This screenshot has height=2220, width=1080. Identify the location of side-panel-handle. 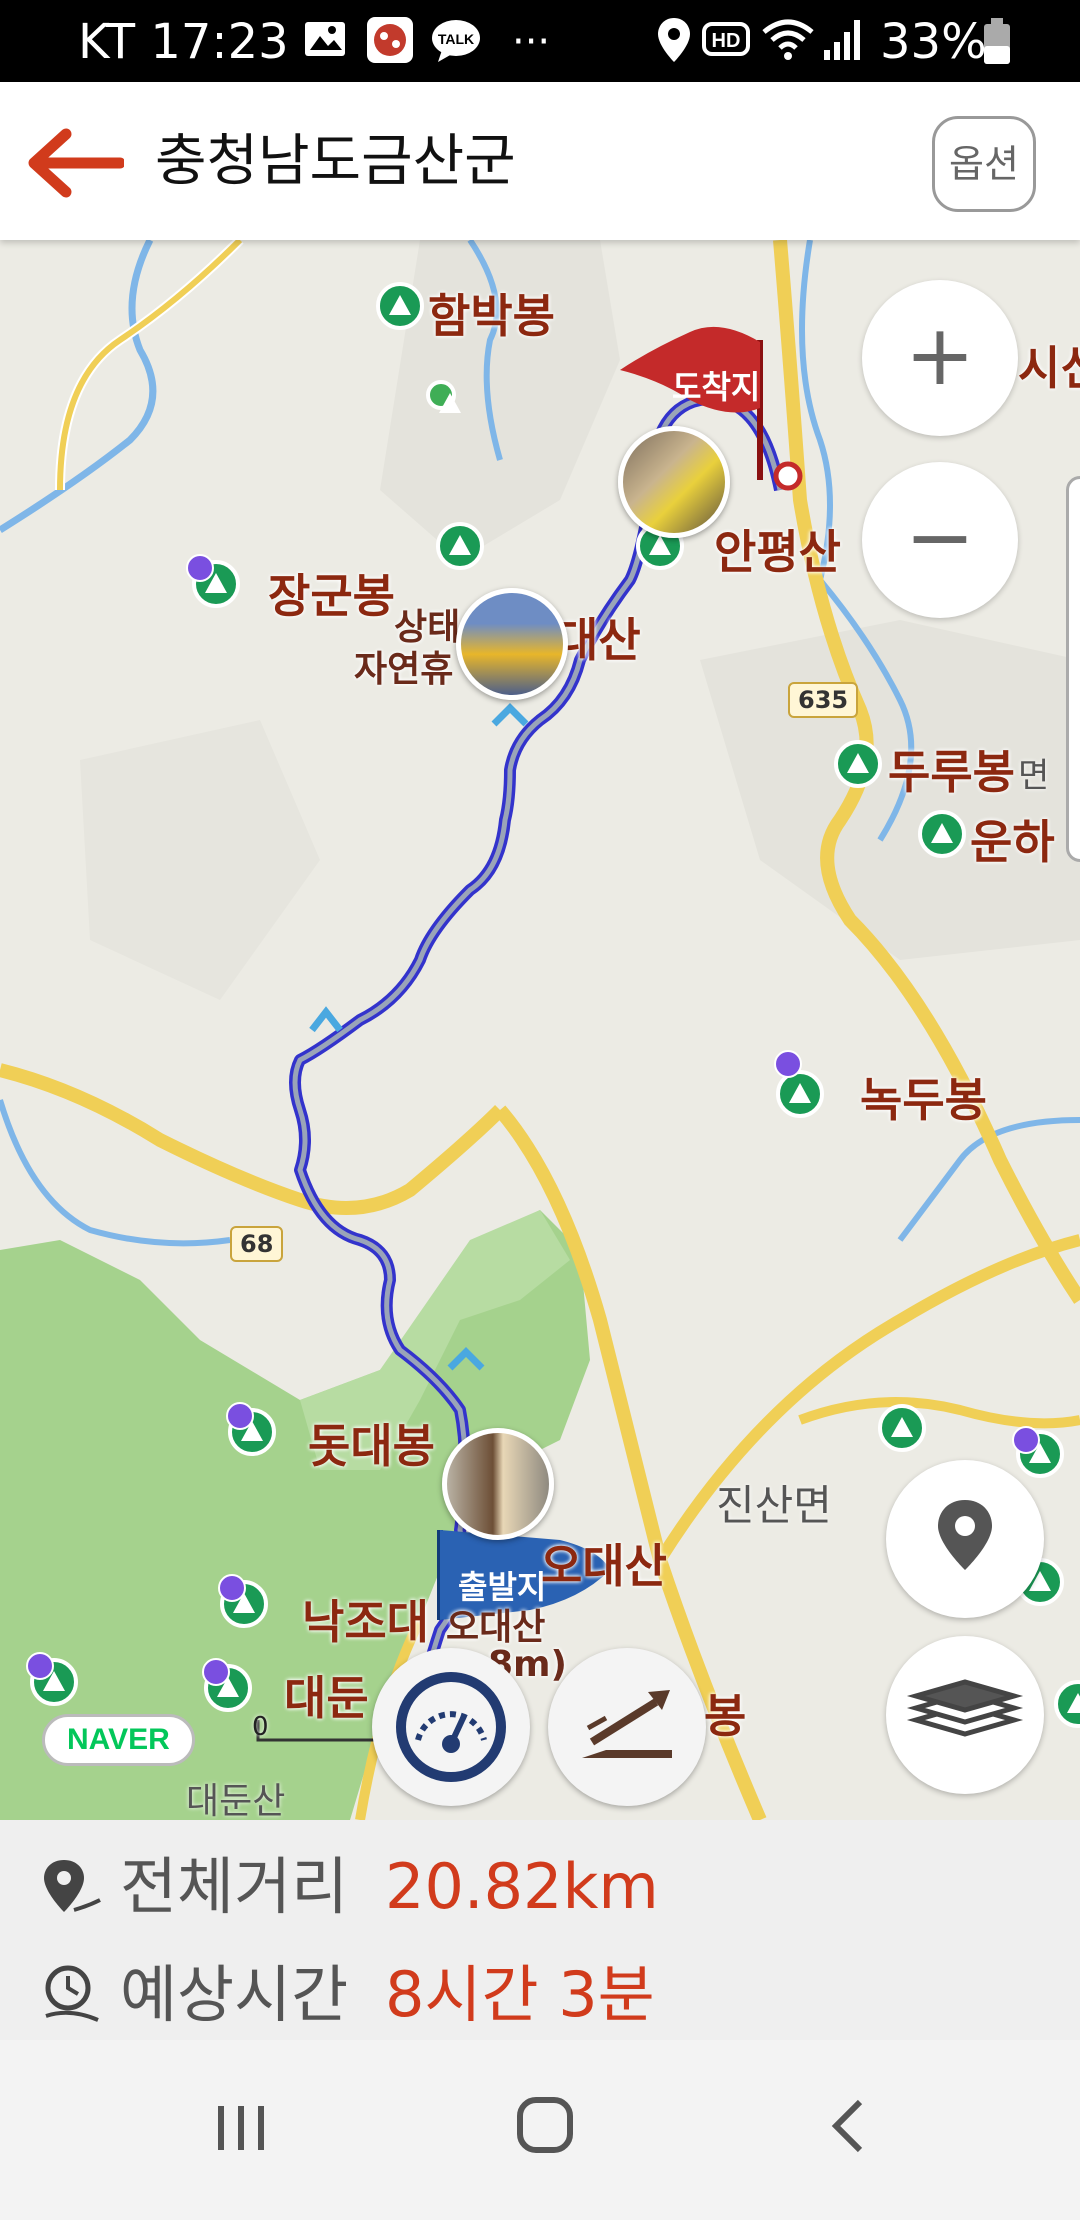
(1073, 669).